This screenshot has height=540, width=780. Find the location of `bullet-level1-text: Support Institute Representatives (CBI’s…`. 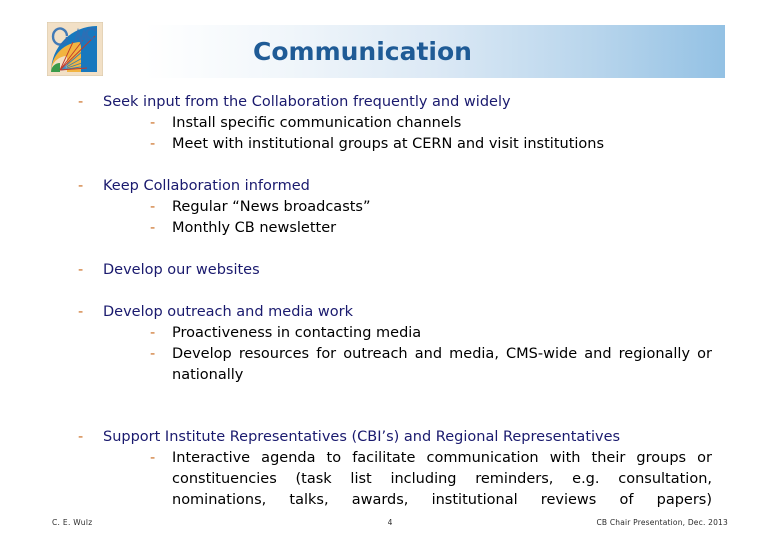

bullet-level1-text: Support Institute Representatives (CBI’s… is located at coordinates (362, 437).